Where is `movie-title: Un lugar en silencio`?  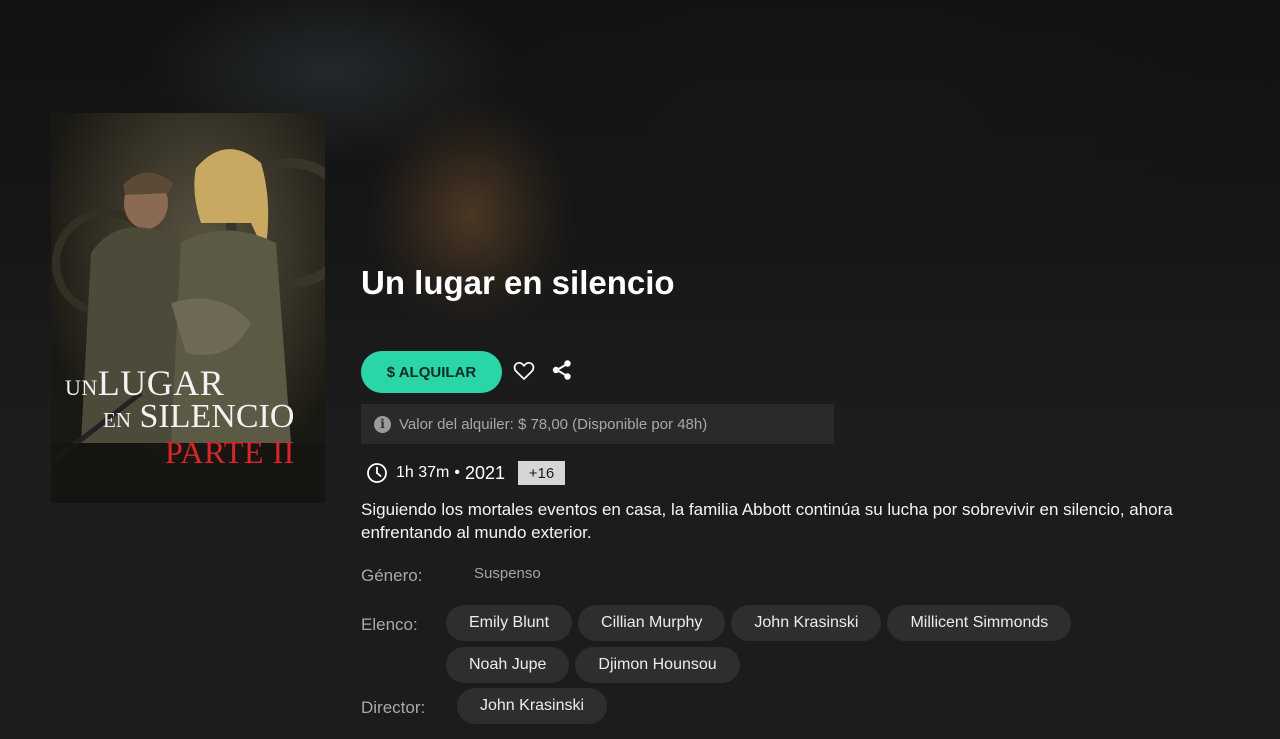 movie-title: Un lugar en silencio is located at coordinates (518, 282).